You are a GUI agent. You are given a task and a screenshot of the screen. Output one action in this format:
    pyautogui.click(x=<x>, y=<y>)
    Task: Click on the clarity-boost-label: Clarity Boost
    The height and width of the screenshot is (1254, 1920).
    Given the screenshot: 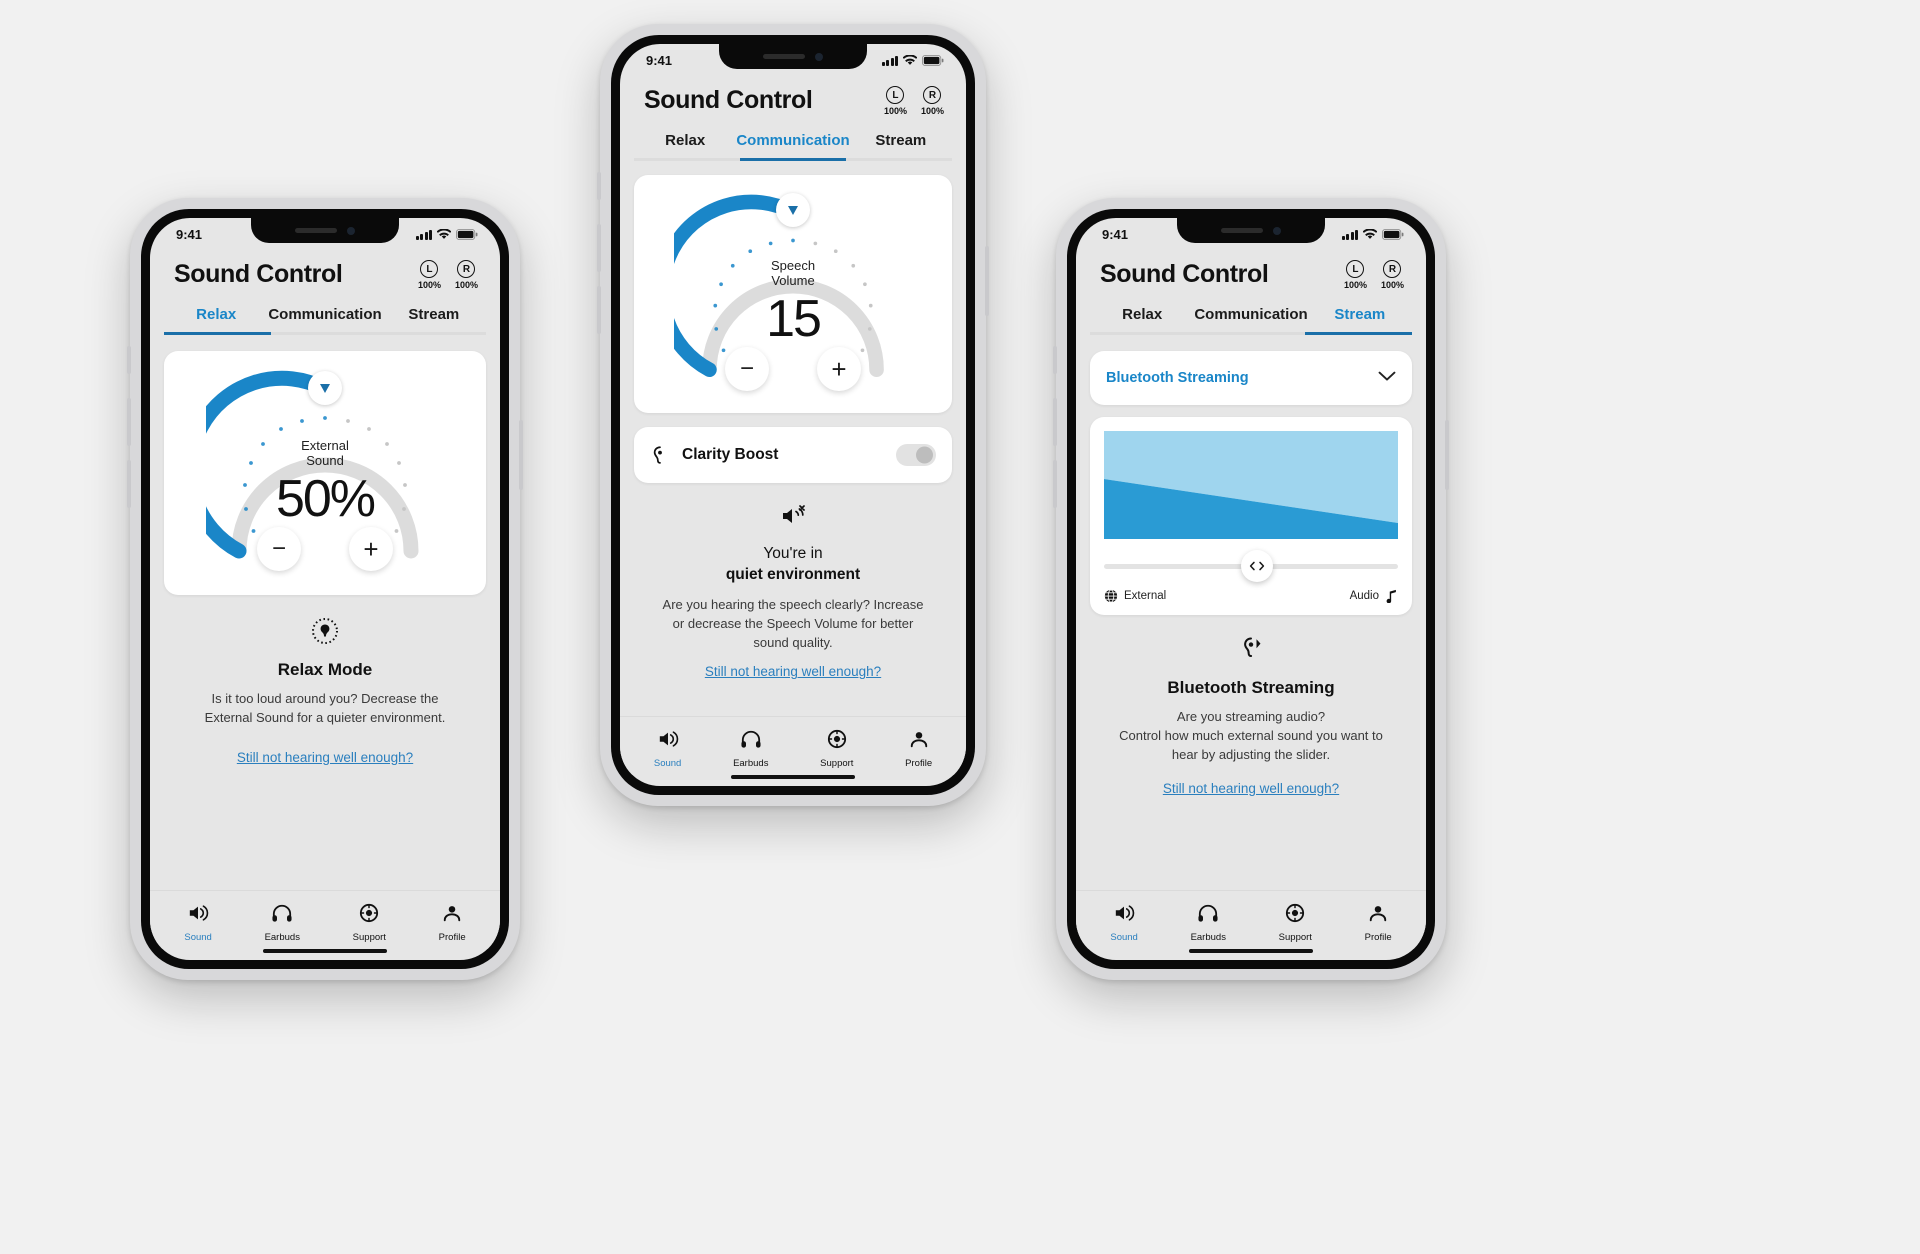 What is the action you would take?
    pyautogui.click(x=730, y=454)
    